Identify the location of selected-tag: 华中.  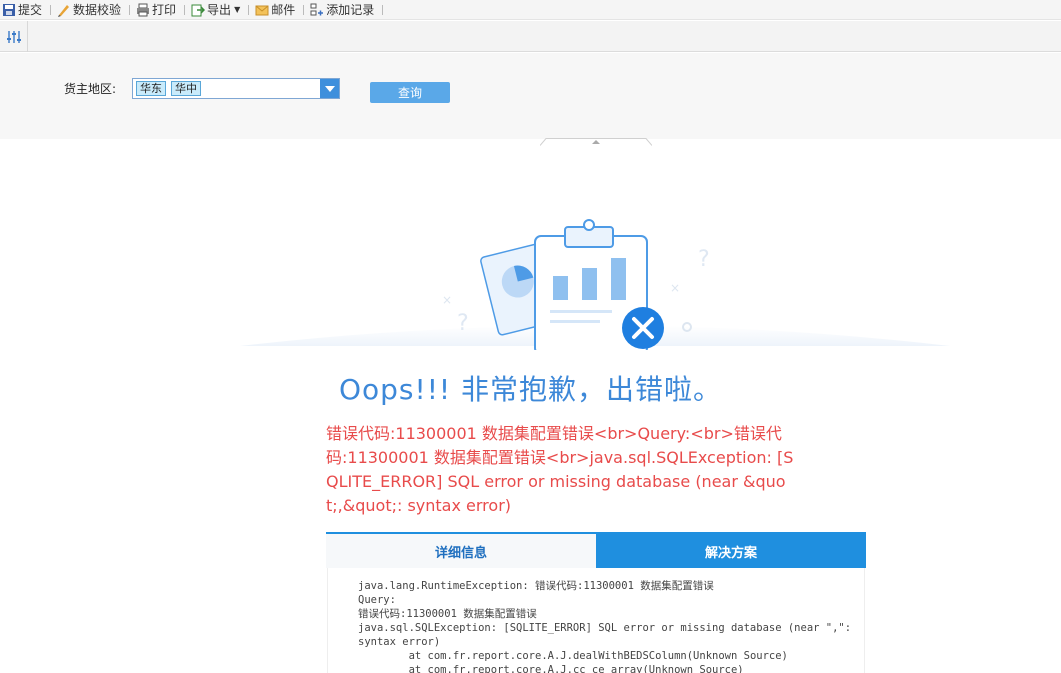
(186, 88).